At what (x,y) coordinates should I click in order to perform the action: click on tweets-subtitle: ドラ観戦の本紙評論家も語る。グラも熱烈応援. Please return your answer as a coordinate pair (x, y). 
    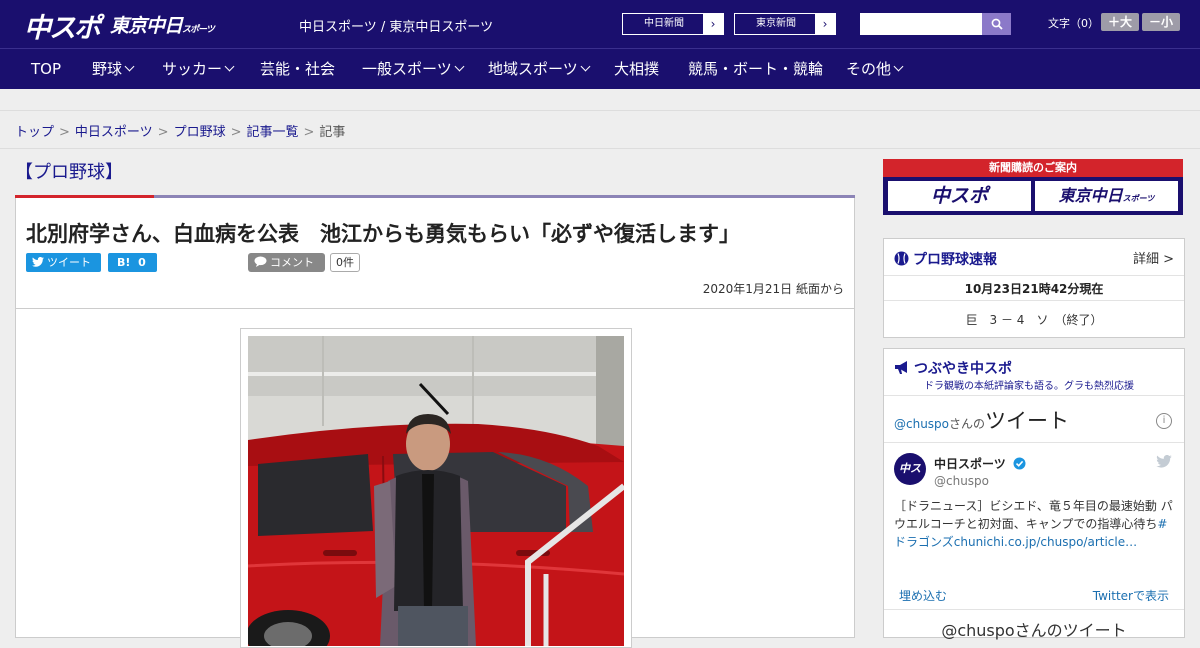
    Looking at the image, I should click on (1029, 386).